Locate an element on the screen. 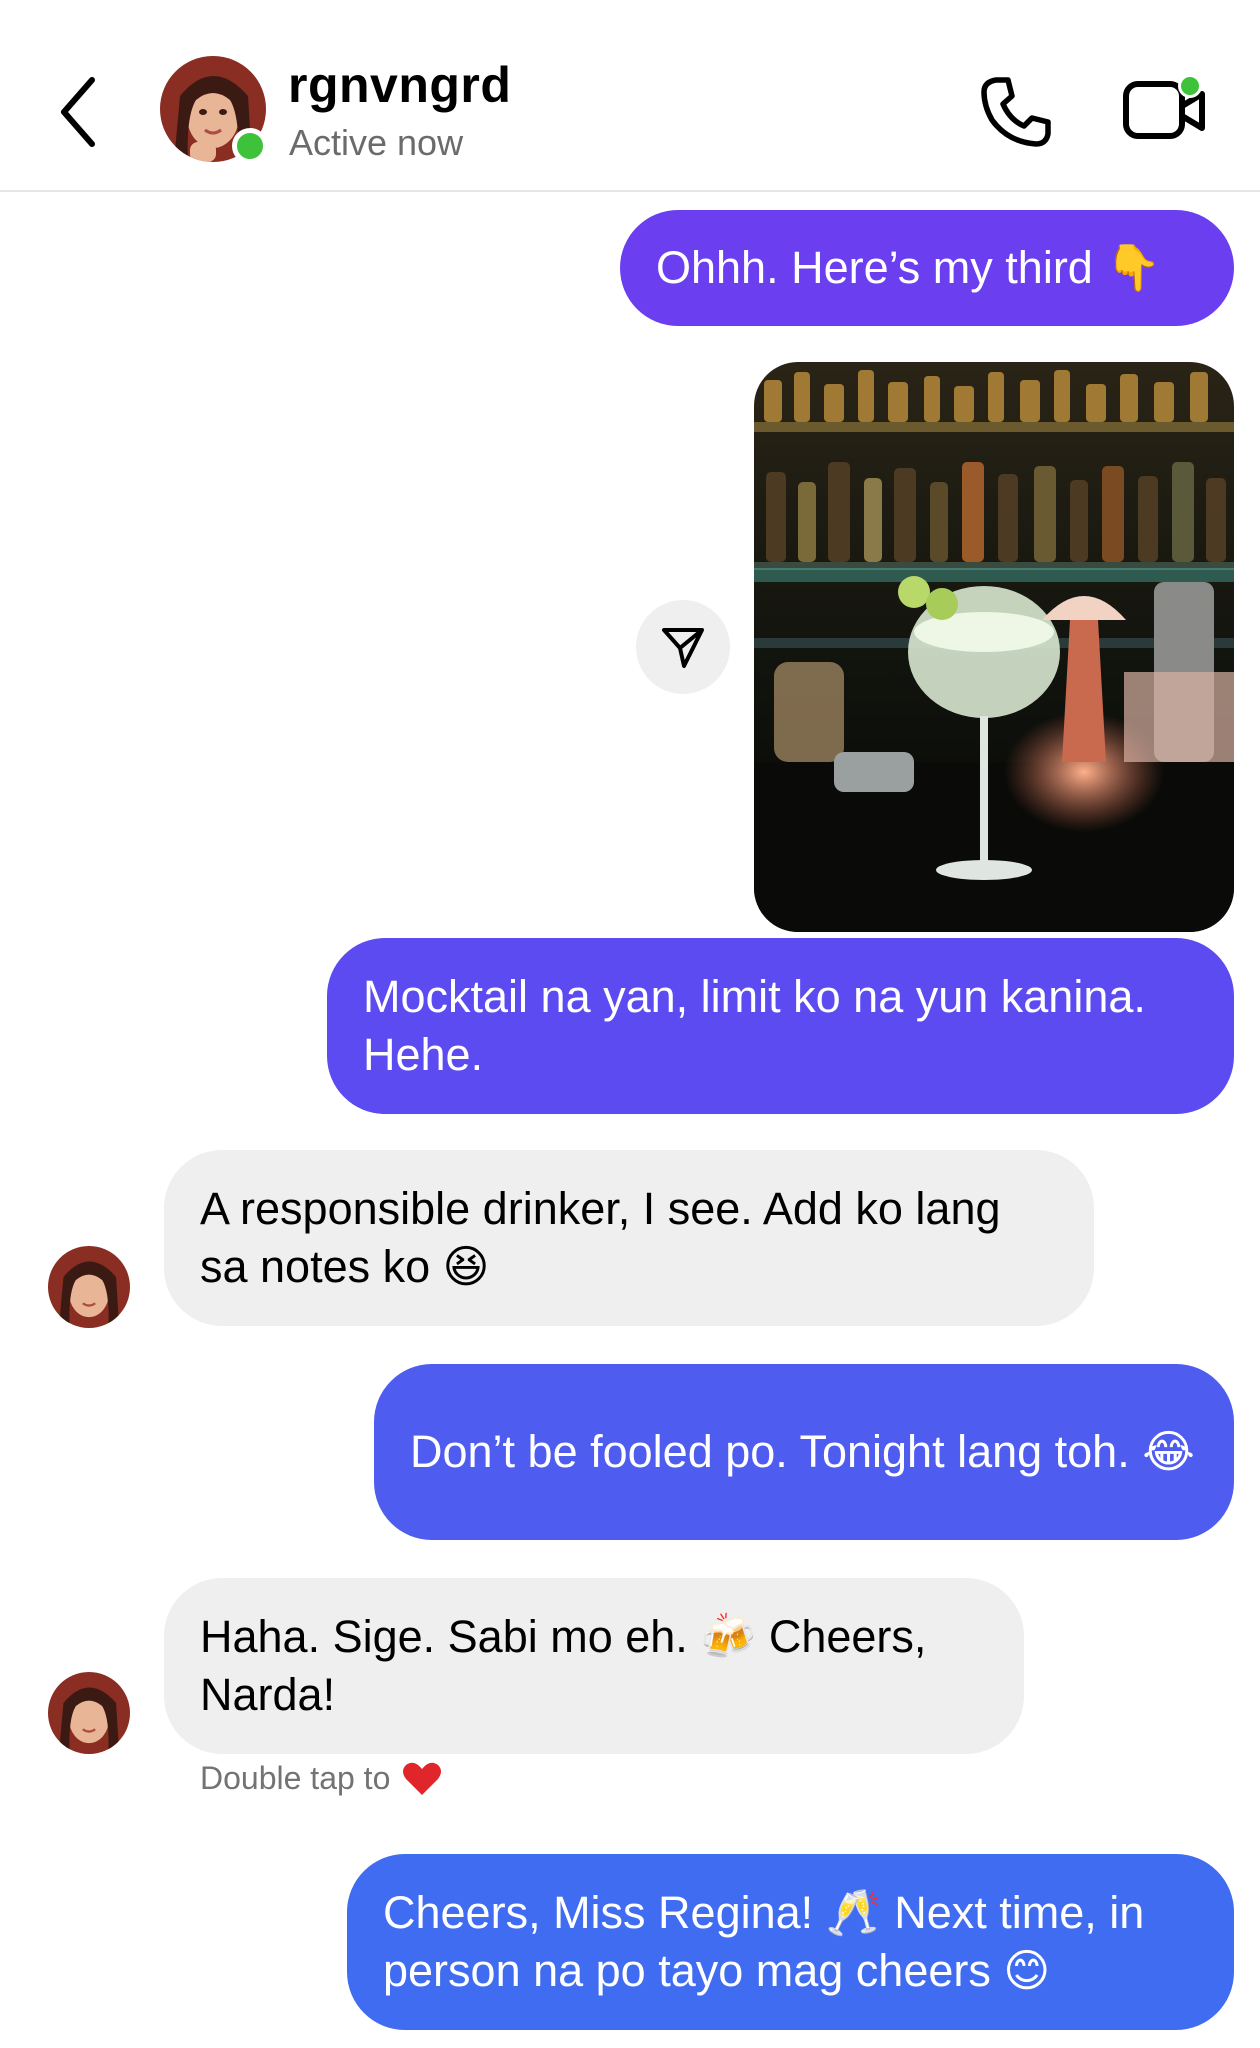  reaction-hint-text: Double tap to is located at coordinates (295, 1778).